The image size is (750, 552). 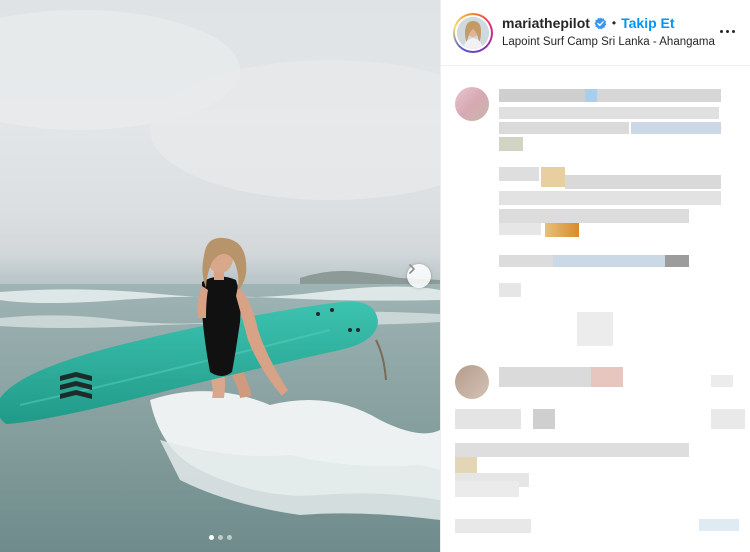 I want to click on more-options-button, so click(x=727, y=31).